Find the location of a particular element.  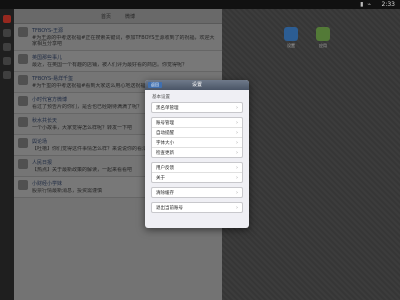

settings-row-label: 自动提醒 is located at coordinates (165, 133).